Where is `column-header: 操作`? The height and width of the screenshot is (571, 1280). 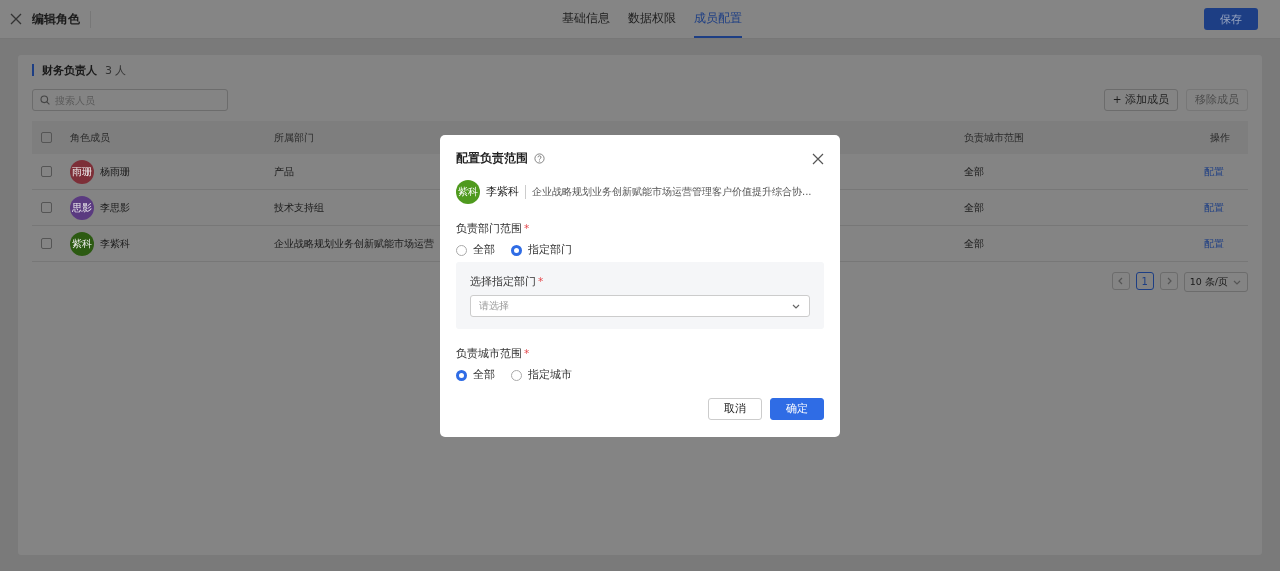 column-header: 操作 is located at coordinates (1220, 137).